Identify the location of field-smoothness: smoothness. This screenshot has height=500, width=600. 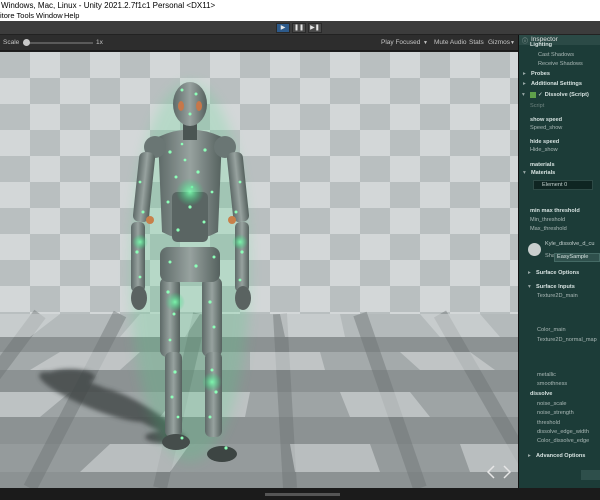
(559, 384).